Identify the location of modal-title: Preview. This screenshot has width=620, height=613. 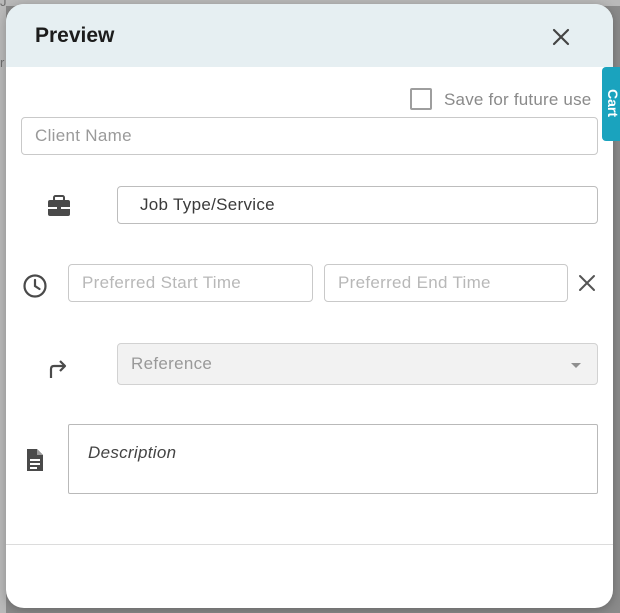
(75, 35).